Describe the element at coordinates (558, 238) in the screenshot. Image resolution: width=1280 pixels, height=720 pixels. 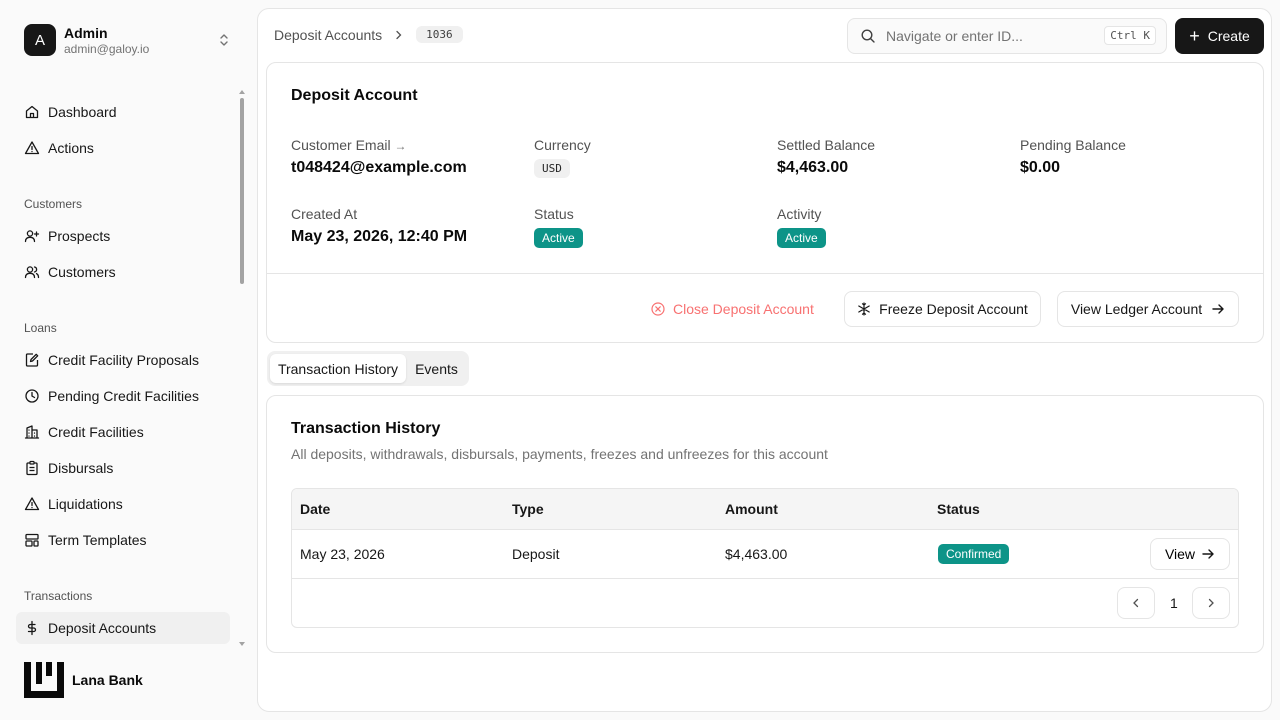
I see `status-badge: Active` at that location.